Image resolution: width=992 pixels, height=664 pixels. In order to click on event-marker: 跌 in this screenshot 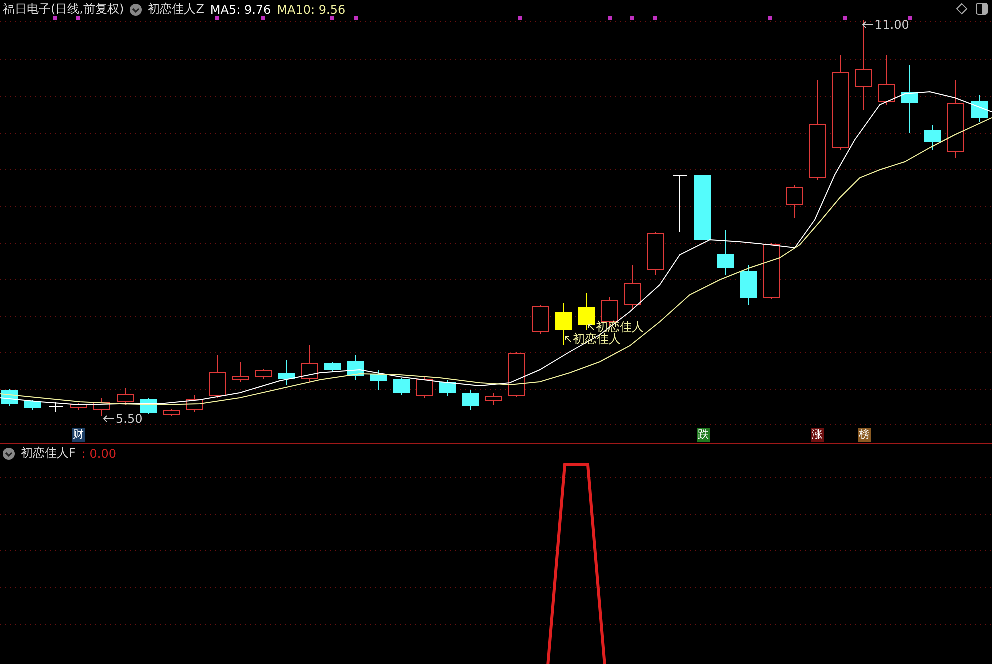, I will do `click(703, 435)`.